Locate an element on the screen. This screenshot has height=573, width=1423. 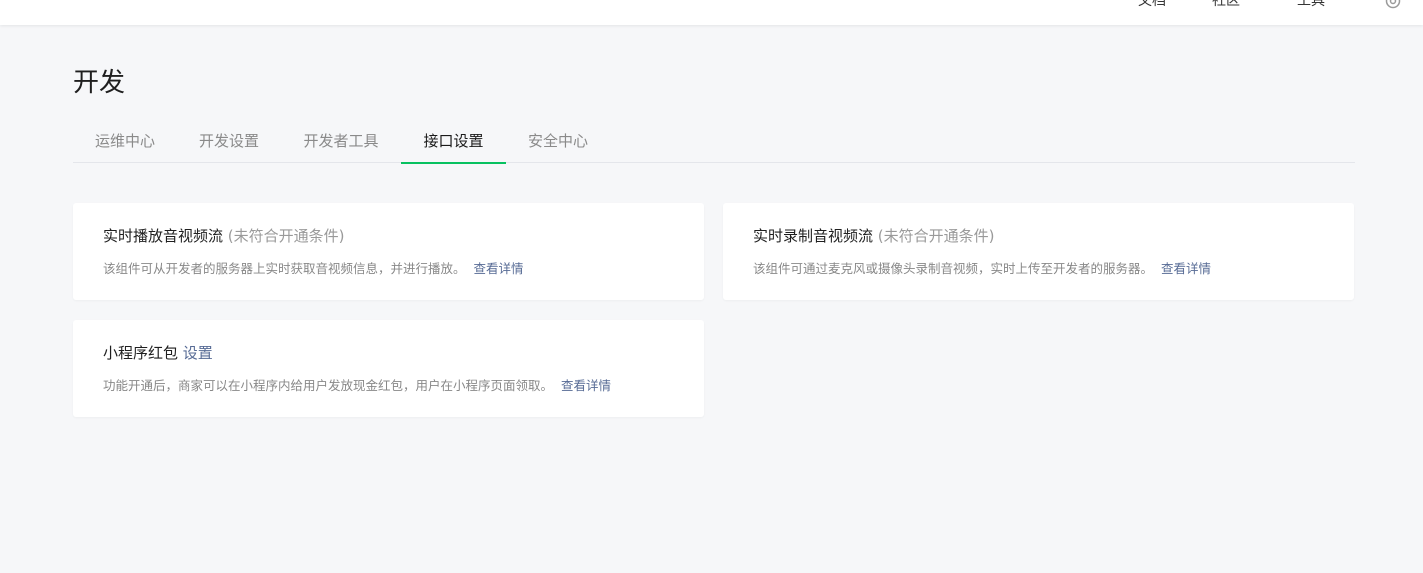
card-description-text: 该组件可从开发者的服务器上实时获取音视频信息，并进行播放。 is located at coordinates (284, 268).